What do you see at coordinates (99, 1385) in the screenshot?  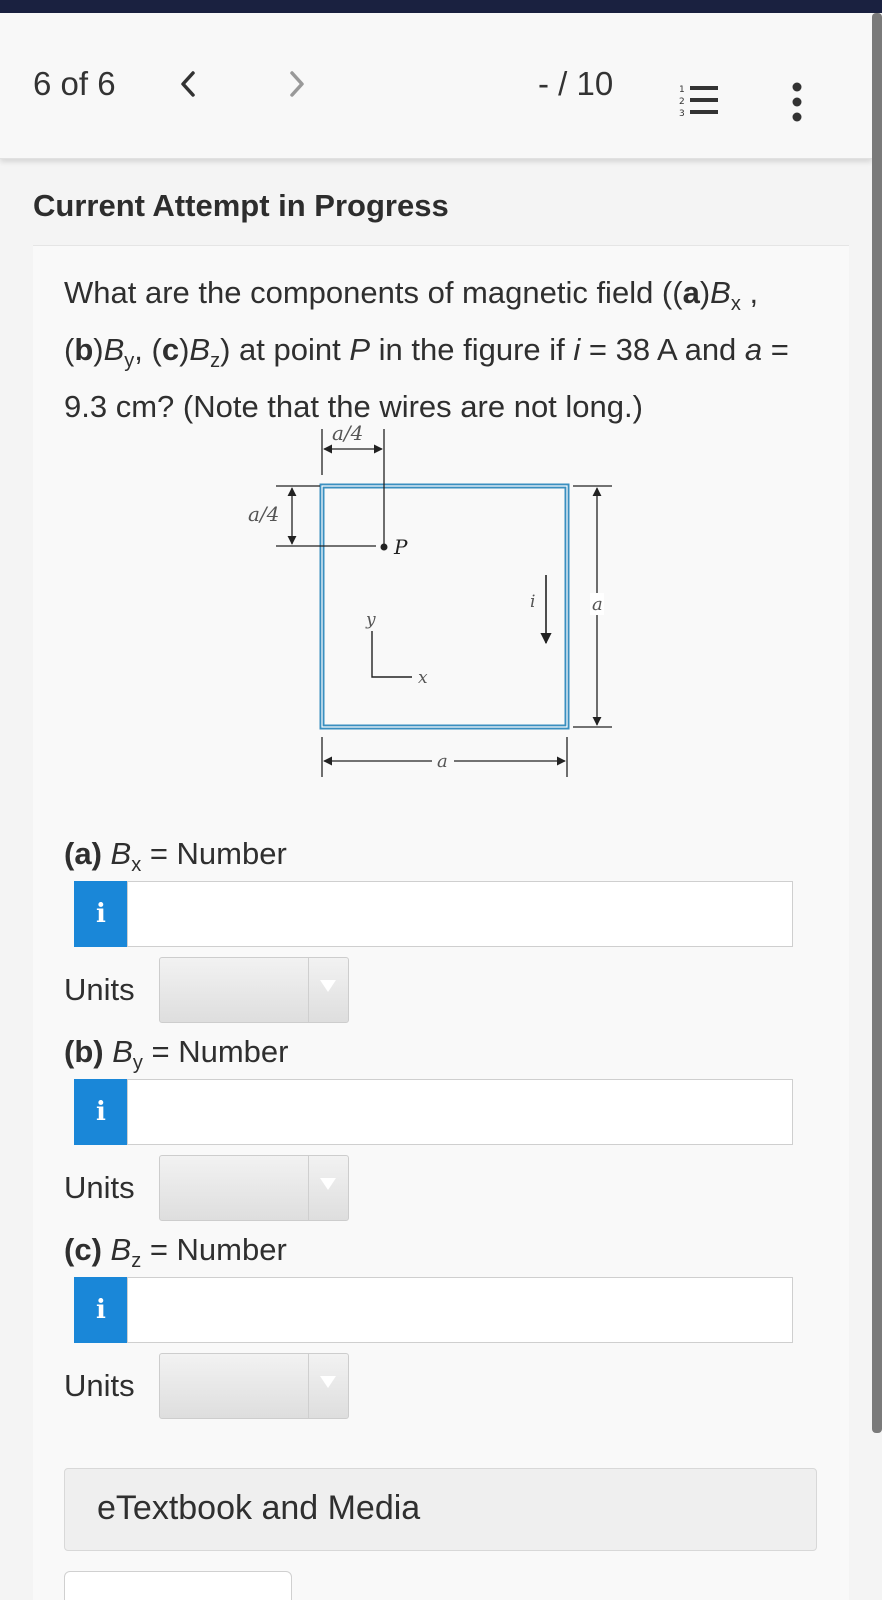 I see `part-c-units-label: Units` at bounding box center [99, 1385].